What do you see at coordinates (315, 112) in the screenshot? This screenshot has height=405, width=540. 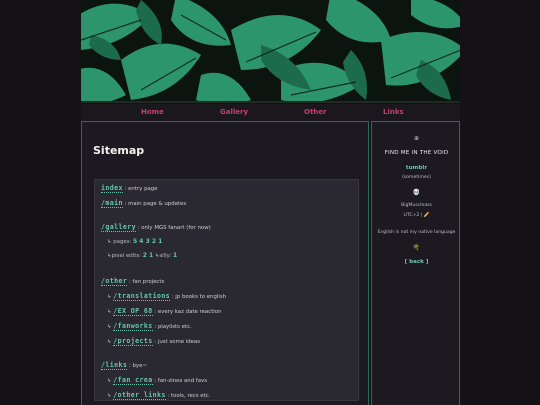 I see `nav-other-link: Other` at bounding box center [315, 112].